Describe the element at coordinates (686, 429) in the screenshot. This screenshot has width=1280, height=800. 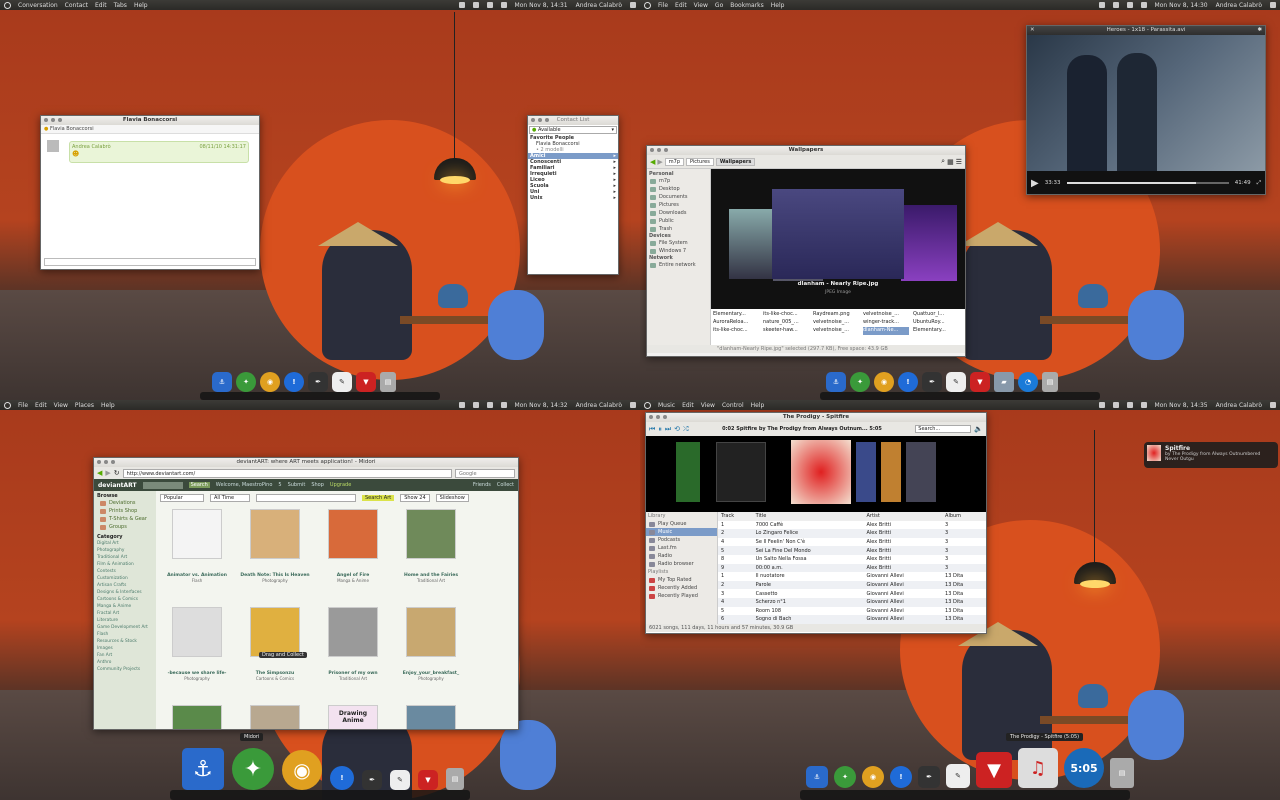
I see `shuffle-icon: ⤮` at that location.